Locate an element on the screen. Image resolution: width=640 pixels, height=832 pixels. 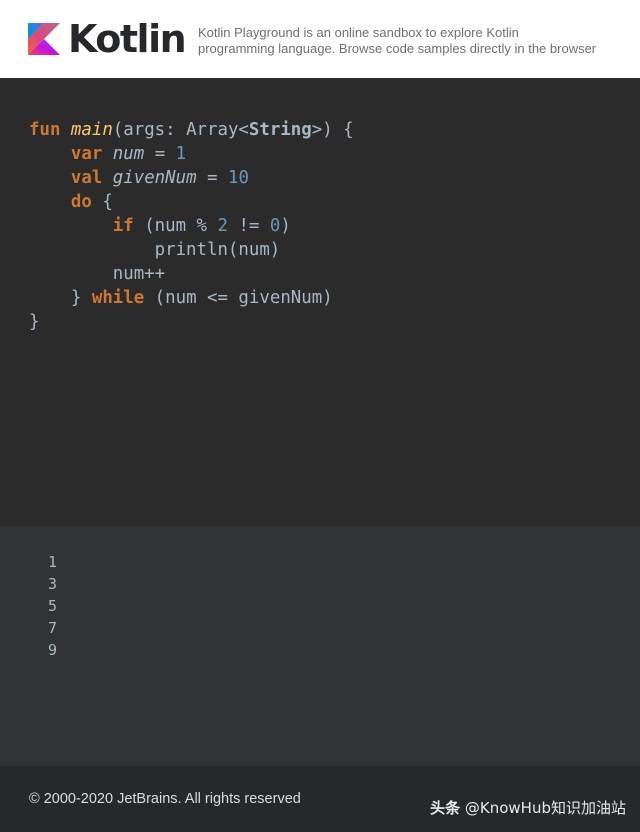
code-line-1: fun main(args: Array<String>) { is located at coordinates (191, 130).